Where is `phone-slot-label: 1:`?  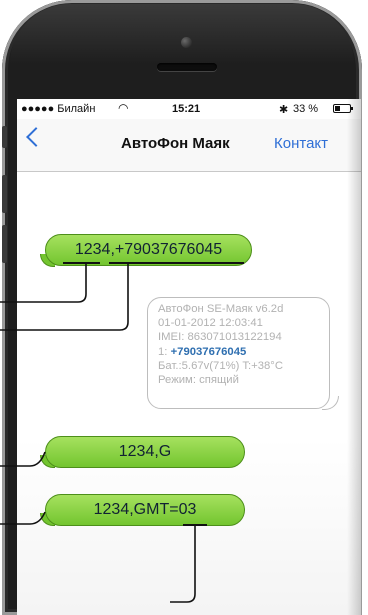
phone-slot-label: 1: is located at coordinates (164, 351).